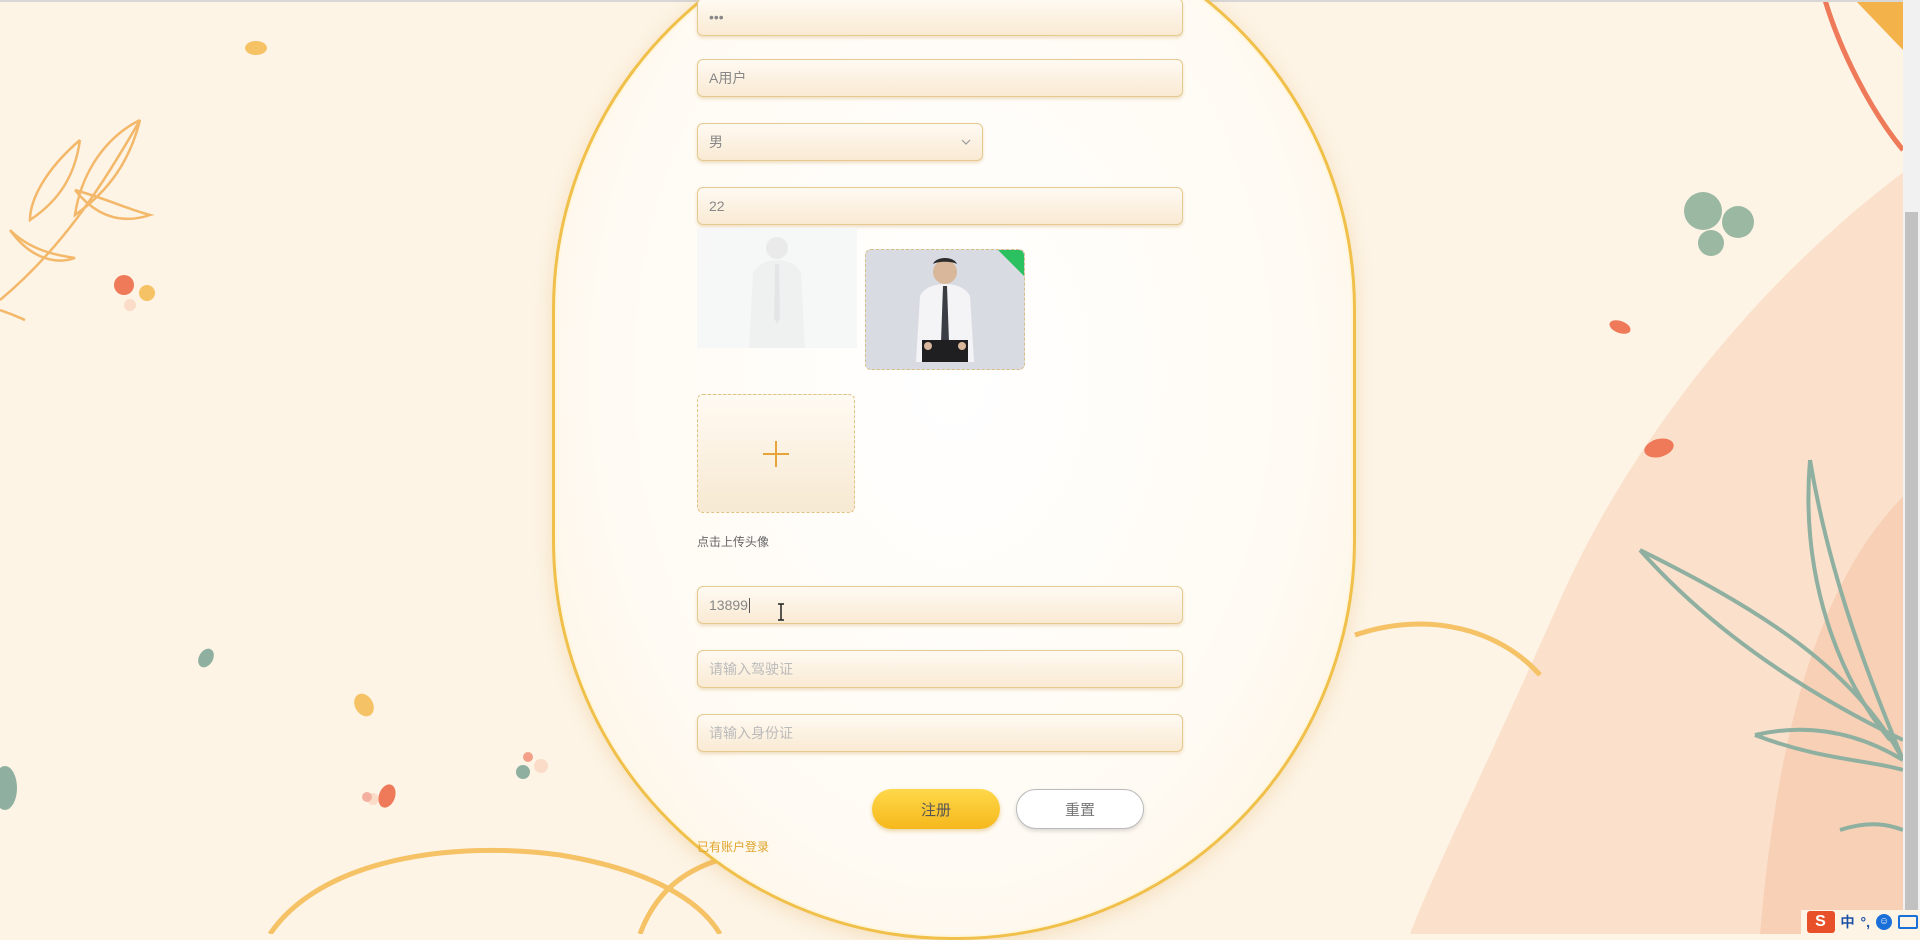 The image size is (1920, 940). I want to click on keyboard-icon, so click(1908, 922).